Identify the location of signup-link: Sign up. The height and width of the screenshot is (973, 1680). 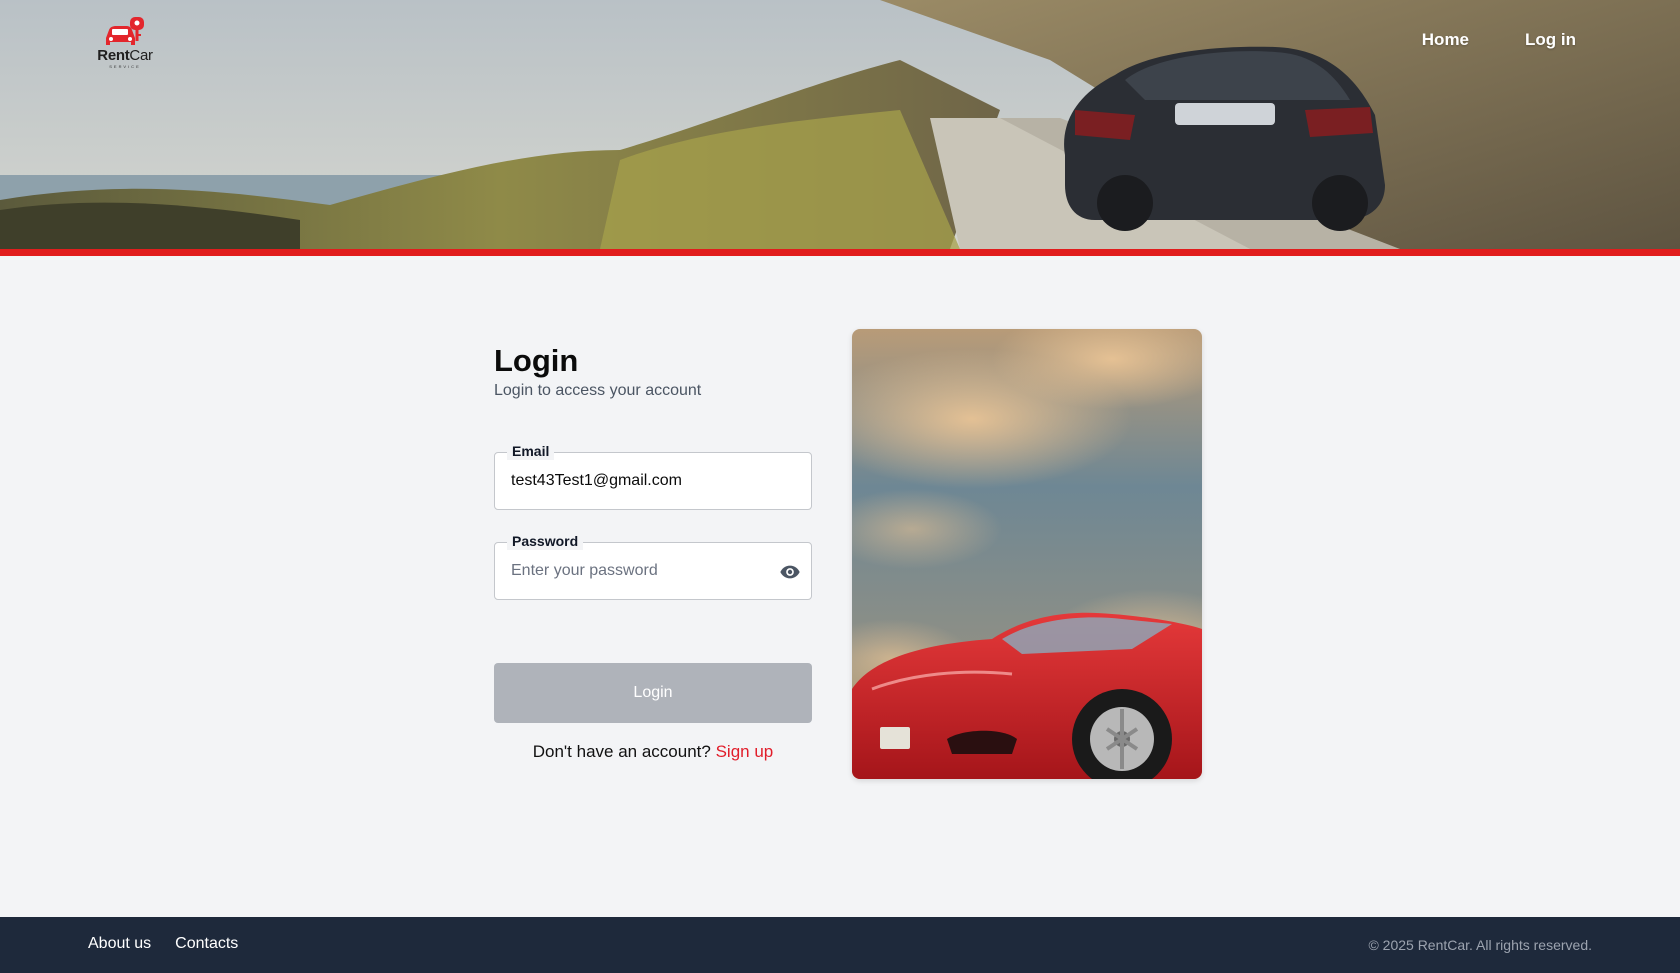
(745, 751).